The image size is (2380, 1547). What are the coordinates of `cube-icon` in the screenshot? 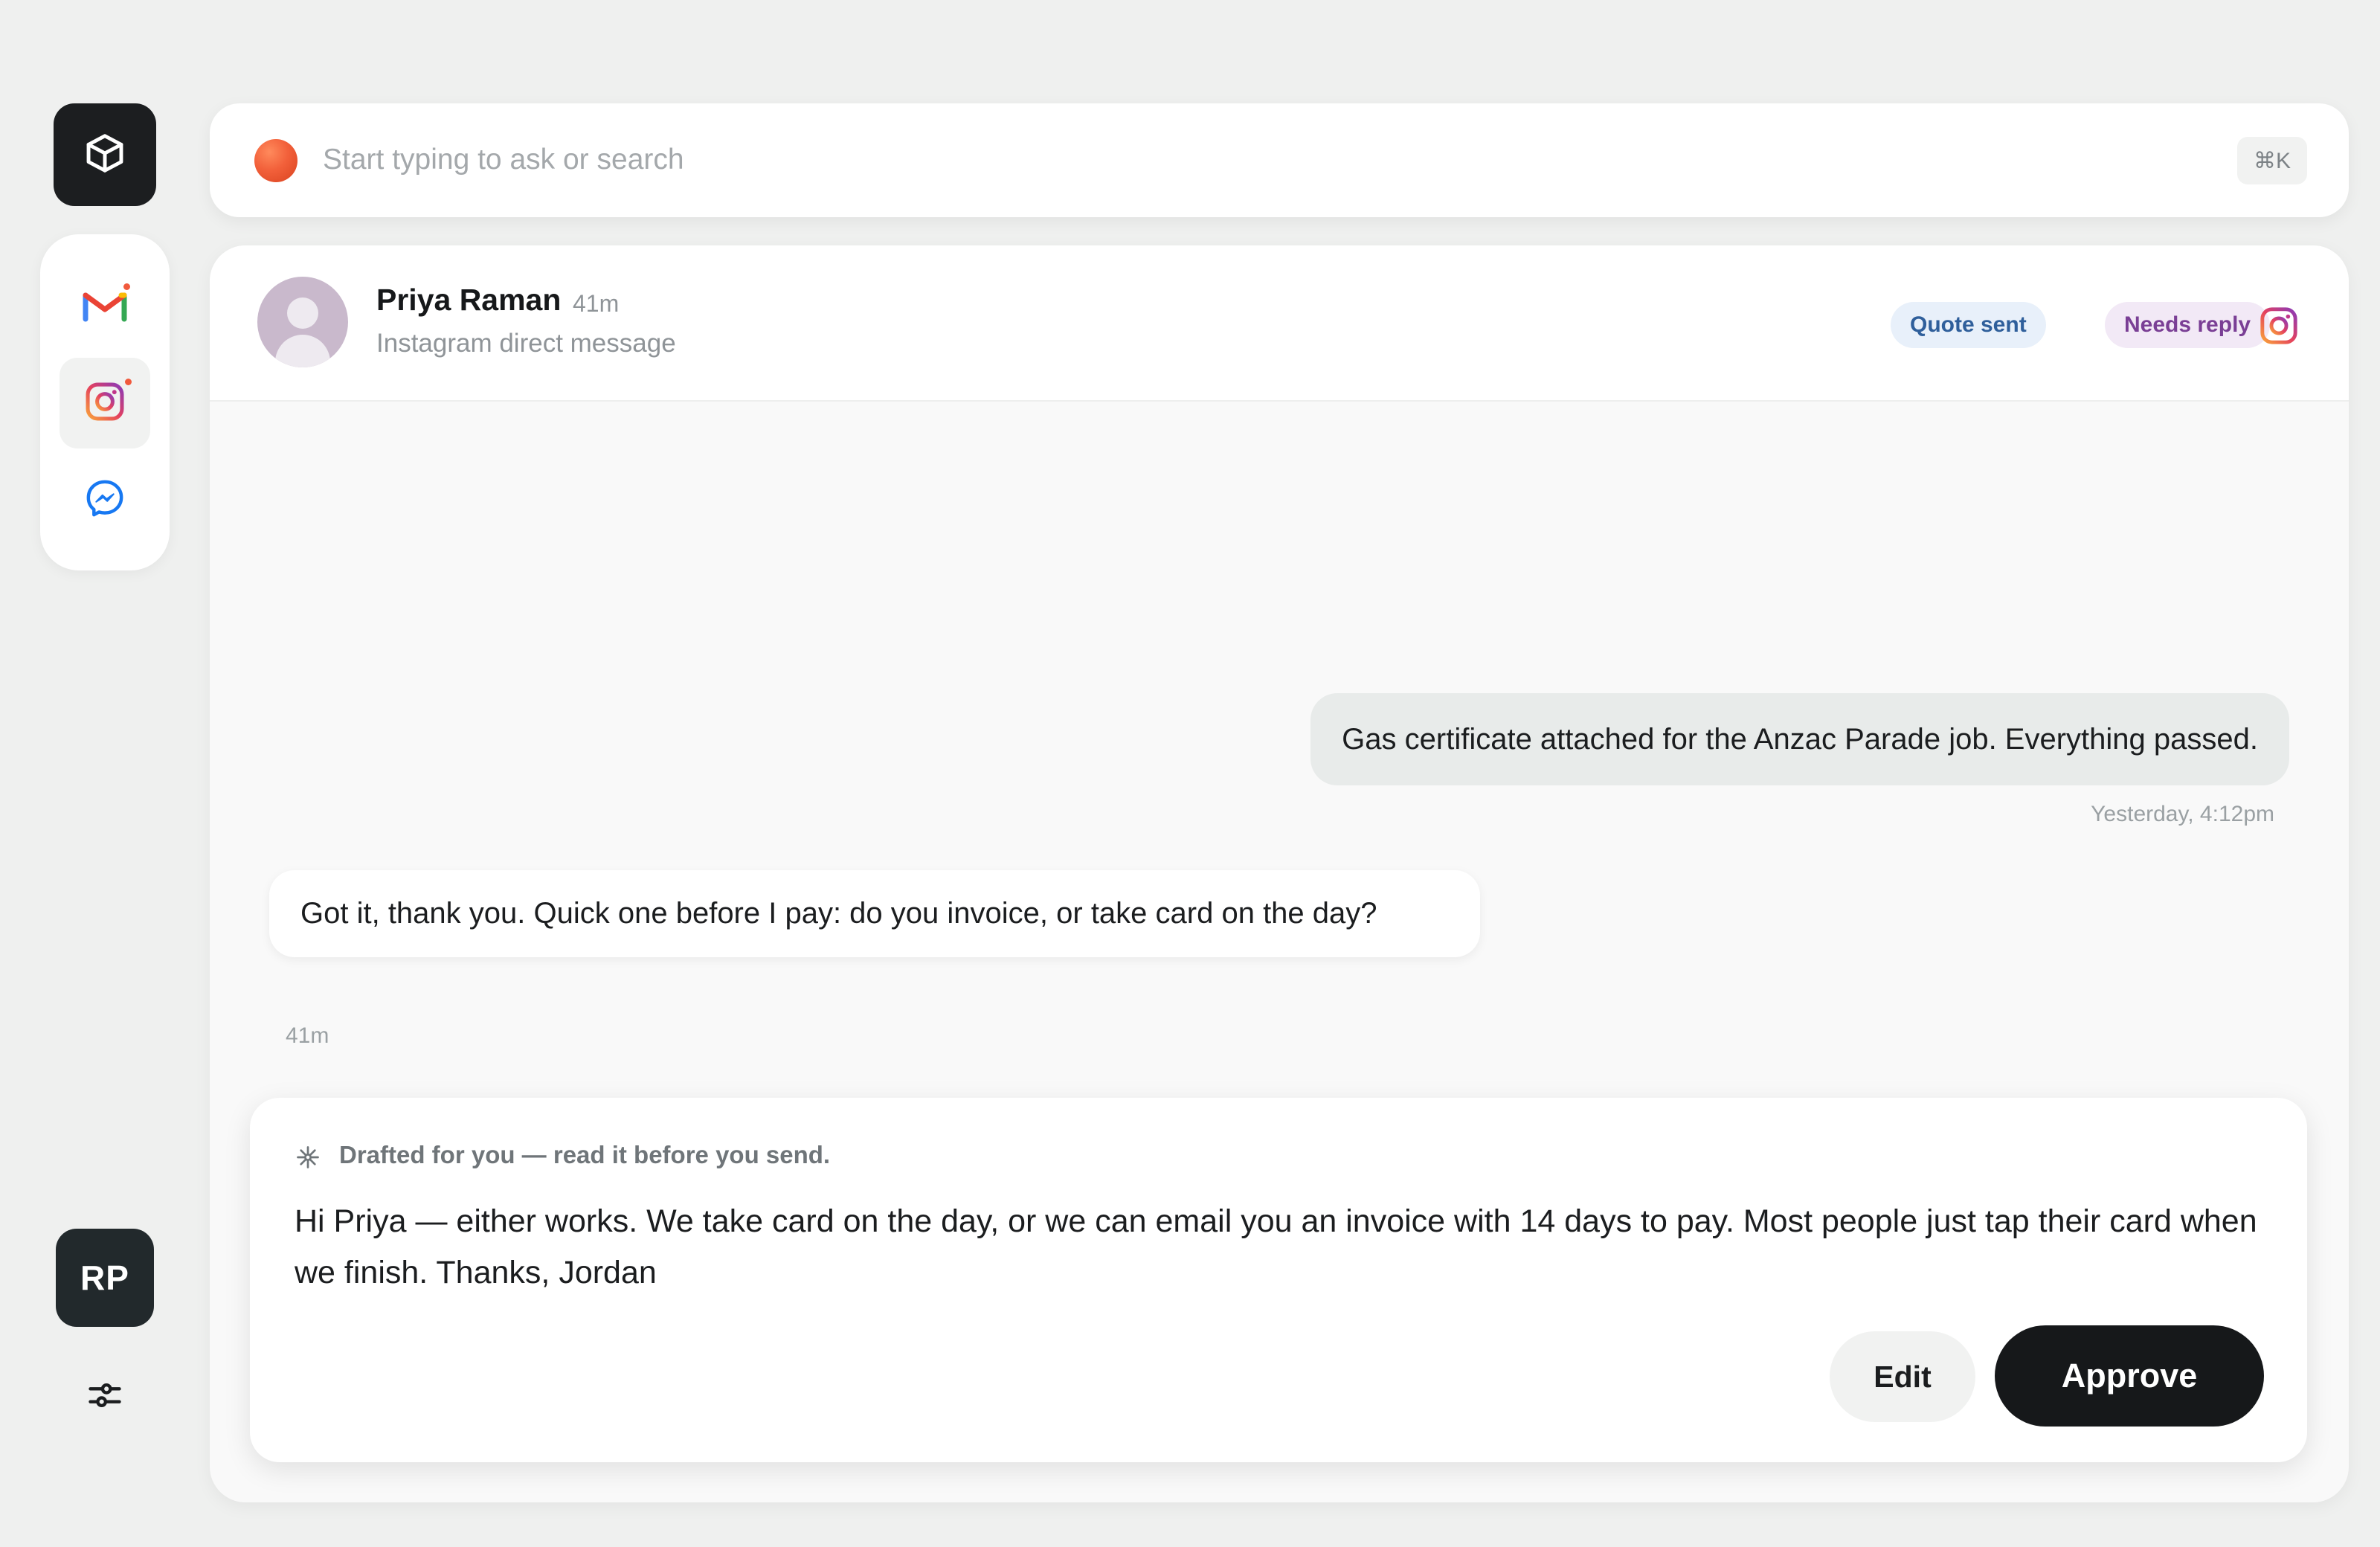 It's located at (105, 155).